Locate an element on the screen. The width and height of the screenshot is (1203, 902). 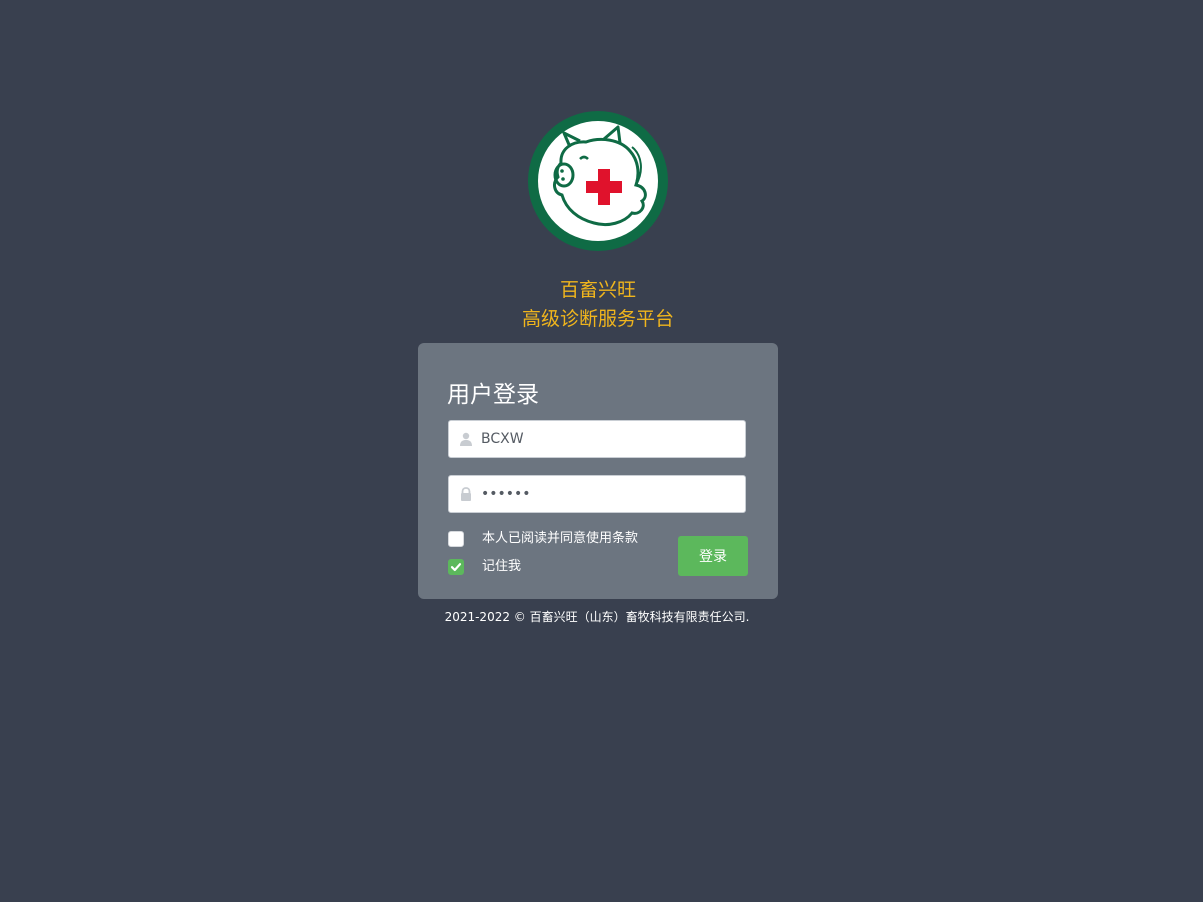
checkmark-icon is located at coordinates (456, 567).